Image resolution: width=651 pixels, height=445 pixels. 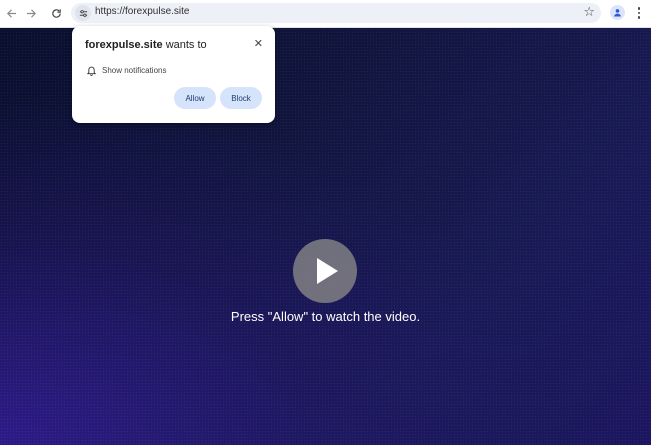 I want to click on play-button, so click(x=325, y=271).